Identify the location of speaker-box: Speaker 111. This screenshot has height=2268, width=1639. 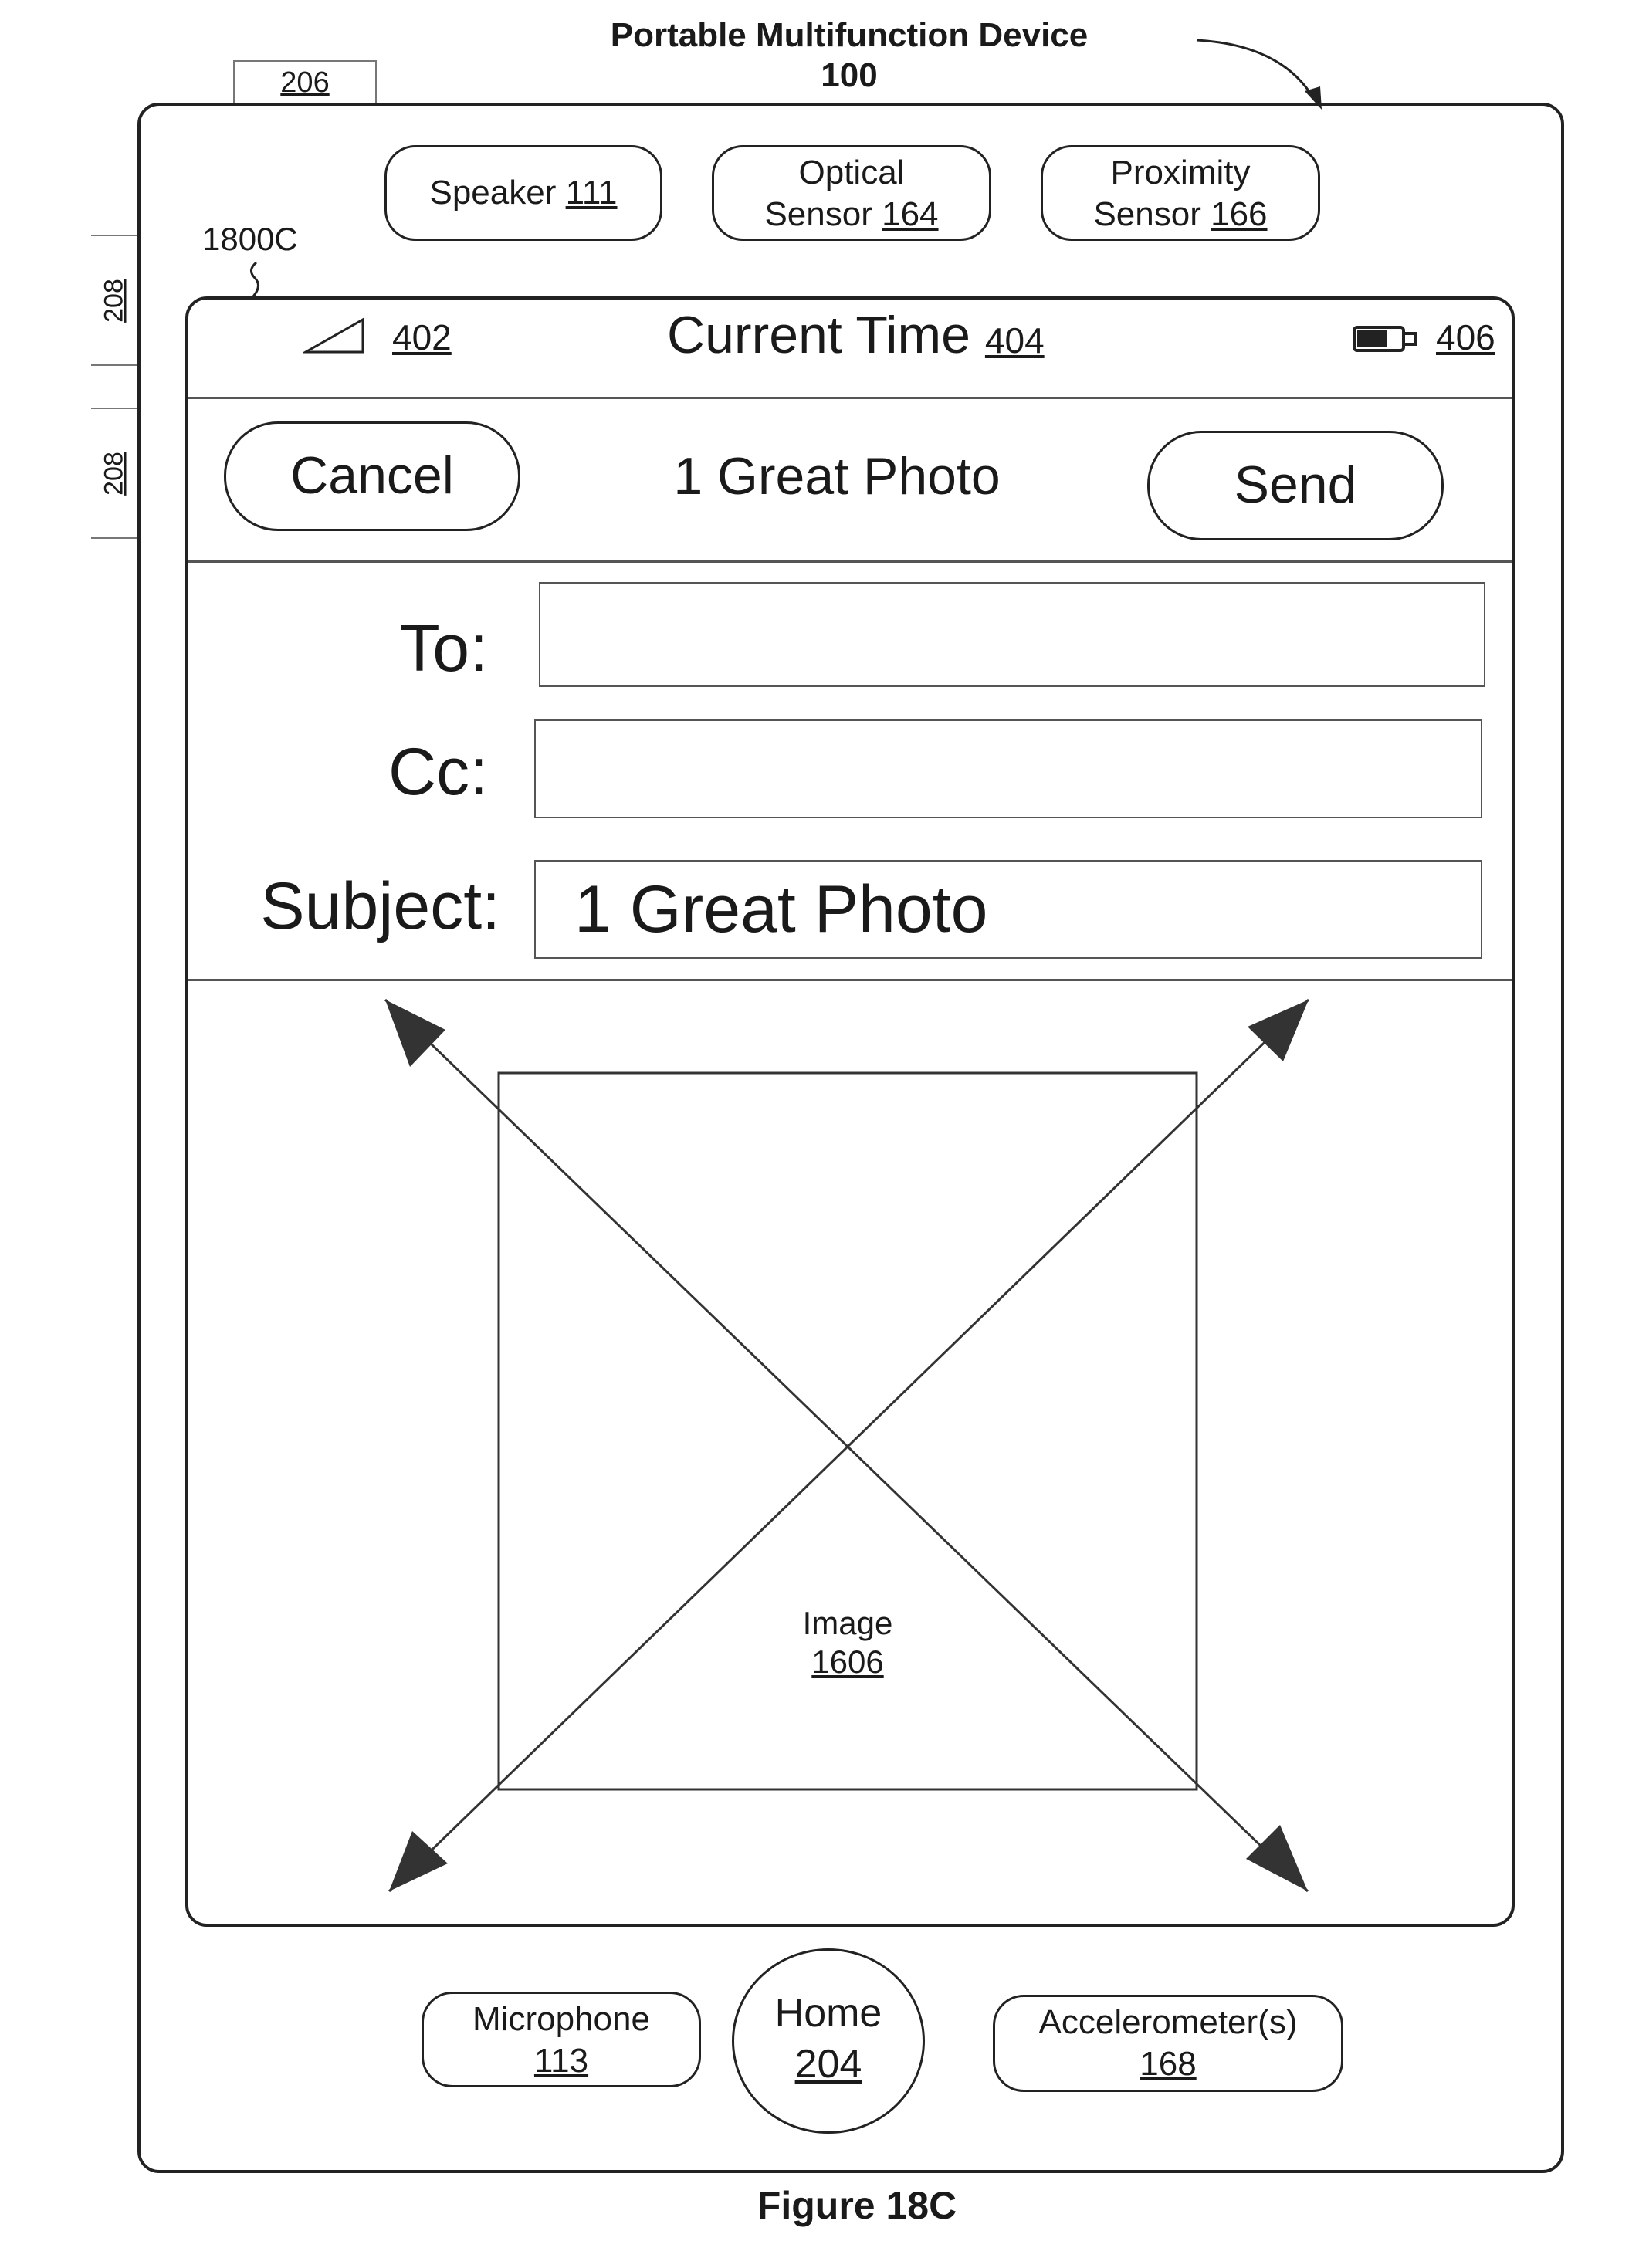
(523, 193).